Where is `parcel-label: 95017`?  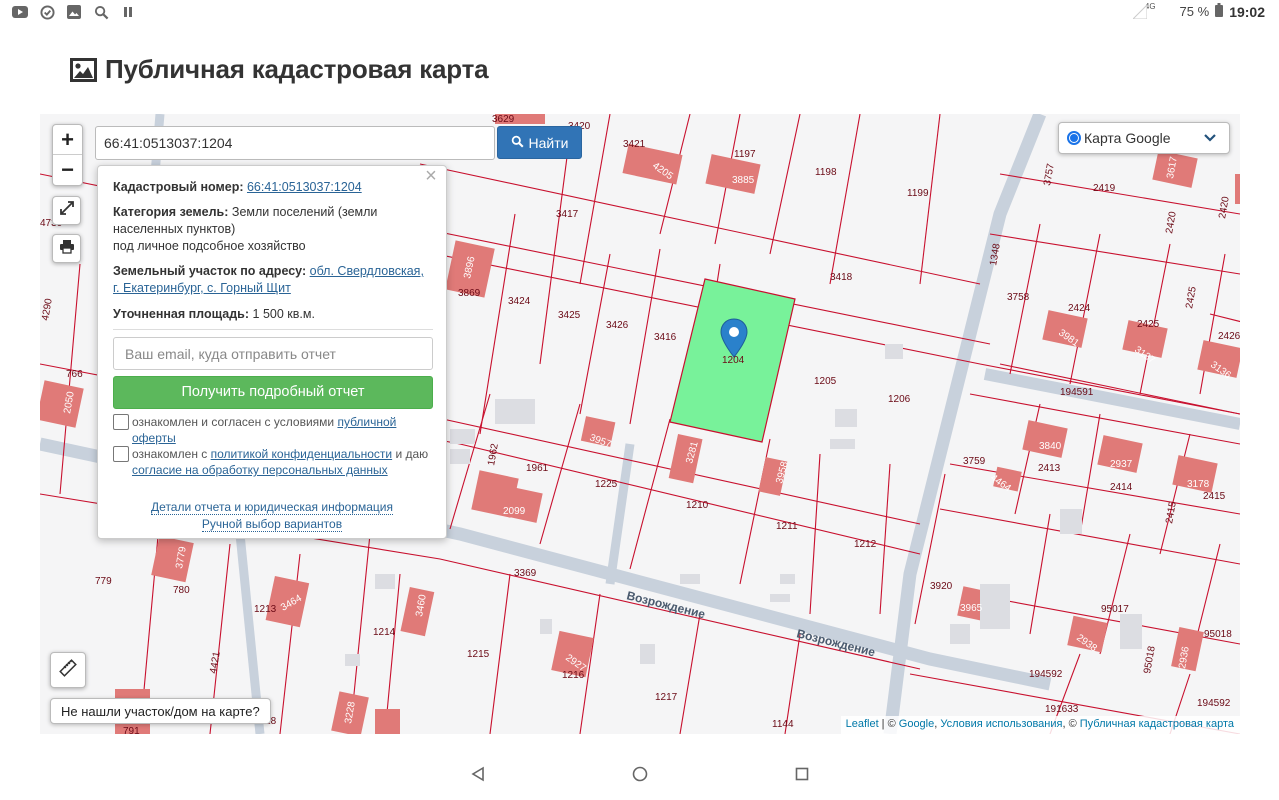
parcel-label: 95017 is located at coordinates (1115, 609).